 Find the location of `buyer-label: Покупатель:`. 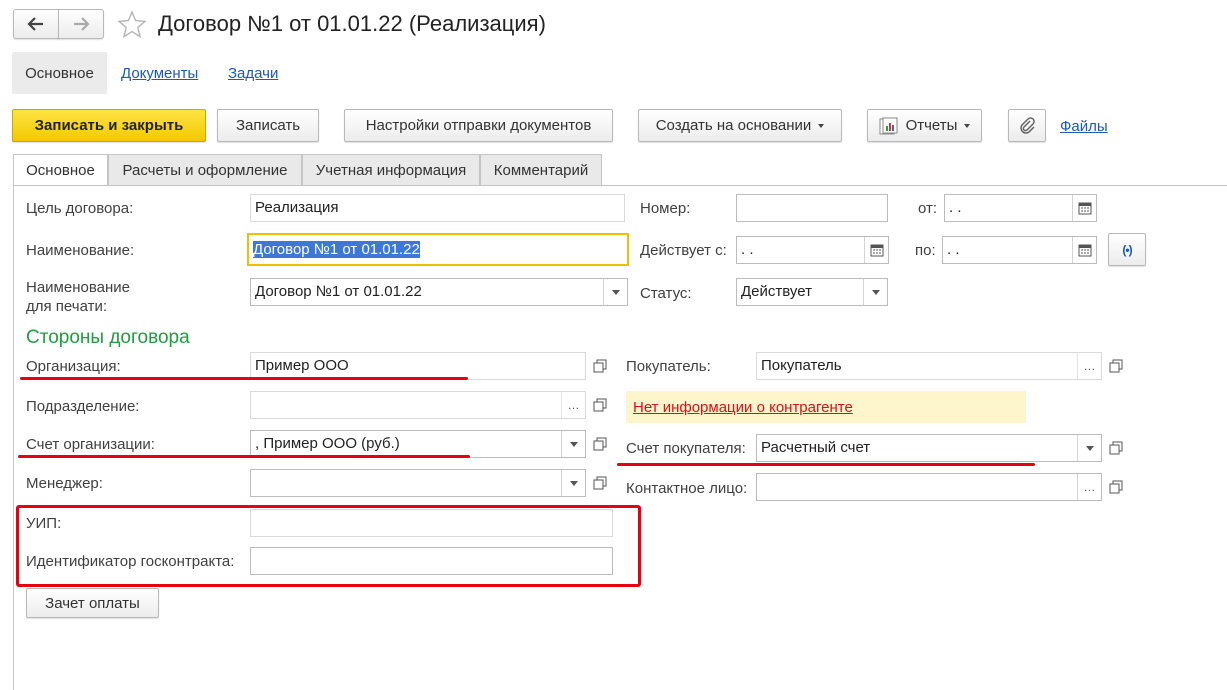

buyer-label: Покупатель: is located at coordinates (668, 366).